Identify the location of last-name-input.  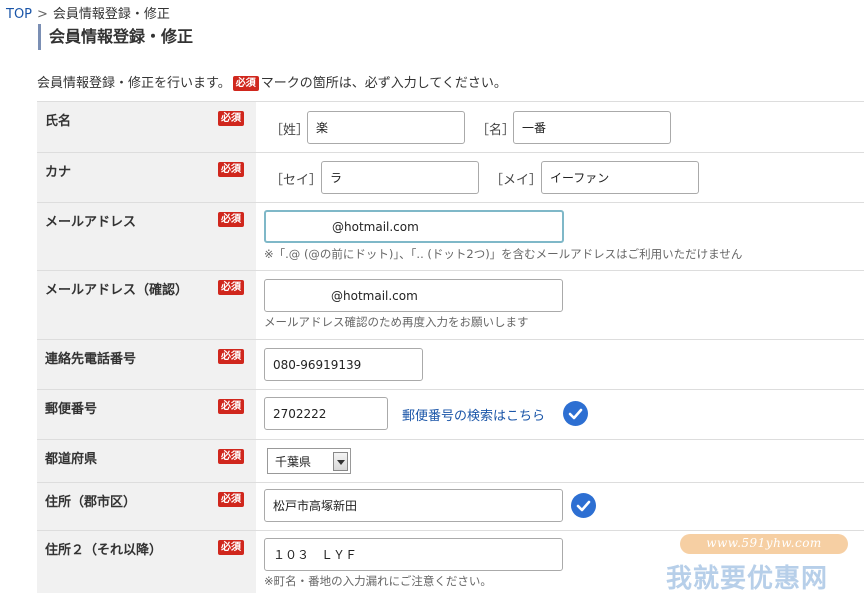
(386, 127).